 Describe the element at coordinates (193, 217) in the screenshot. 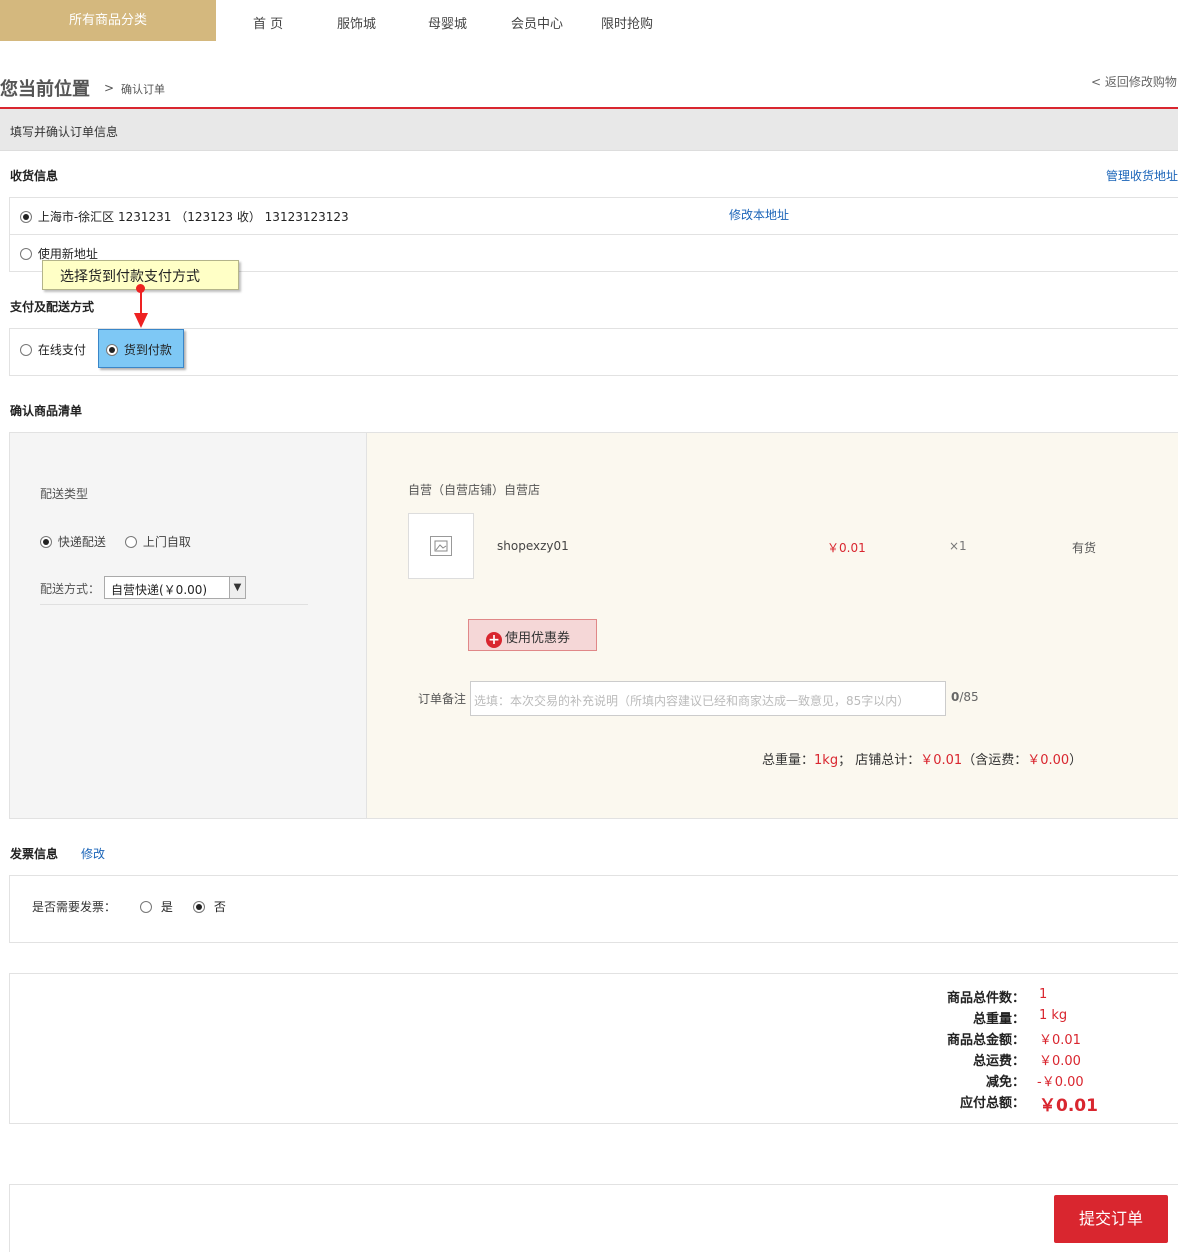

I see `address-text: 上海市-徐汇区 1231231 （123123 收） 13123123123` at that location.